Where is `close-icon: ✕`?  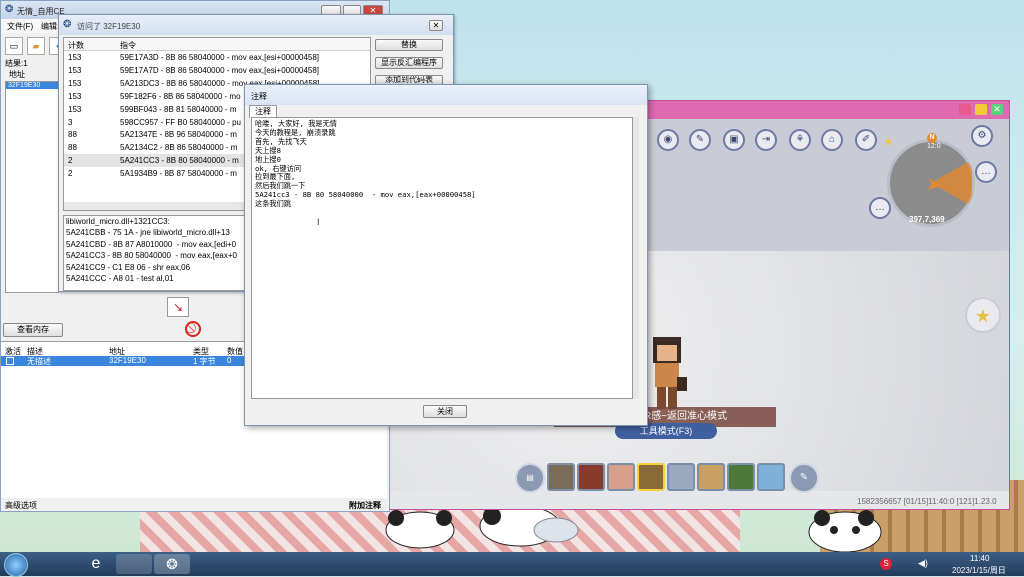
close-icon: ✕ is located at coordinates (997, 109).